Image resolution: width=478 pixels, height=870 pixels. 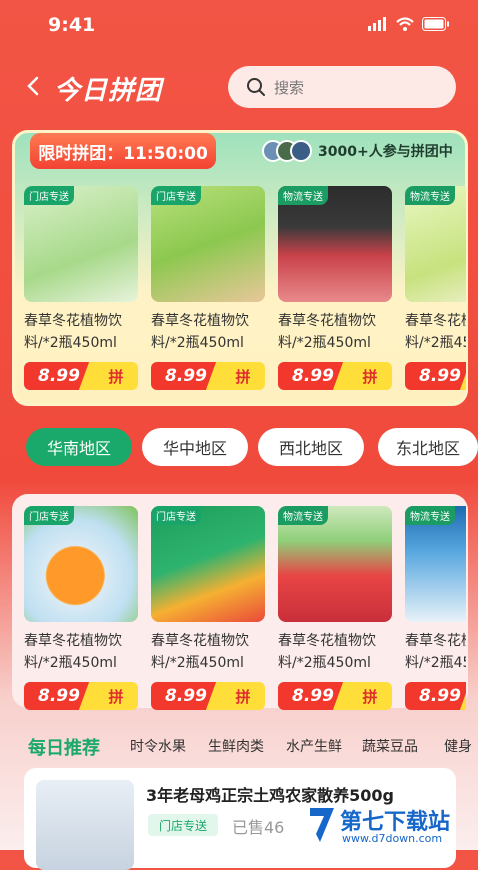 What do you see at coordinates (236, 746) in the screenshot?
I see `category-tab: 生鲜肉类` at bounding box center [236, 746].